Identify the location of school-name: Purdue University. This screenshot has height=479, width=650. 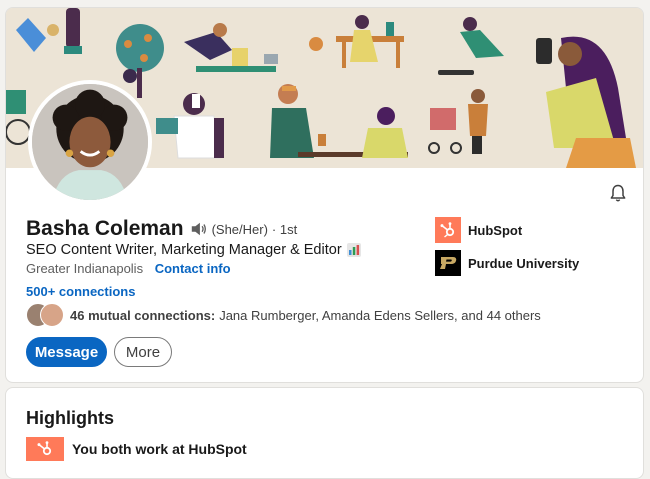
(524, 263).